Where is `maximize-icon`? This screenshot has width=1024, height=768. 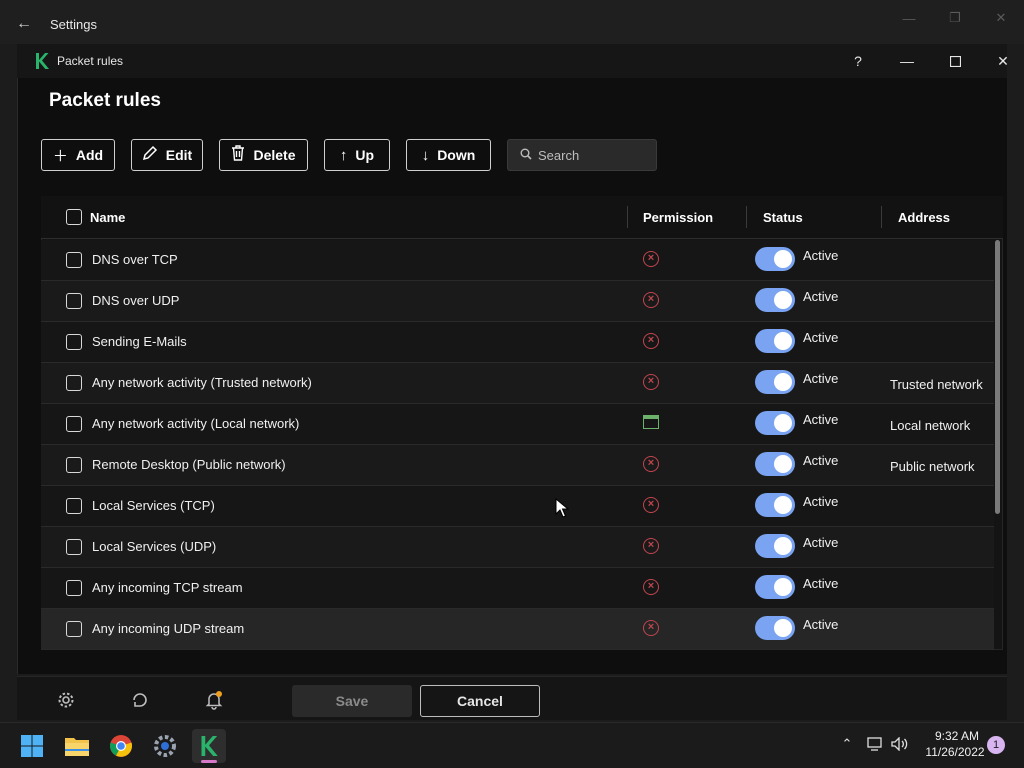 maximize-icon is located at coordinates (955, 61).